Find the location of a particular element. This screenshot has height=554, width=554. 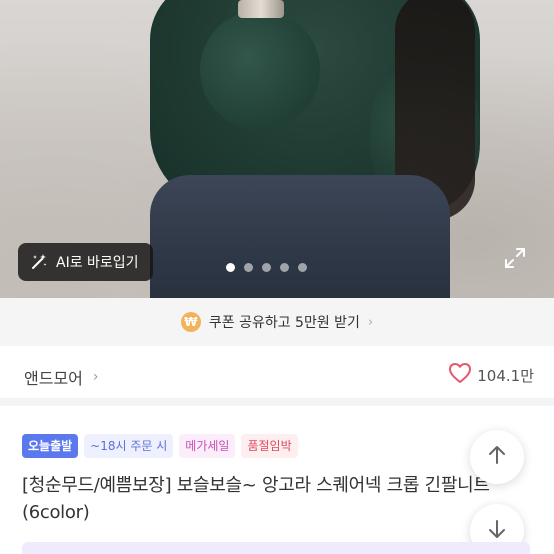

info-banner is located at coordinates (276, 548).